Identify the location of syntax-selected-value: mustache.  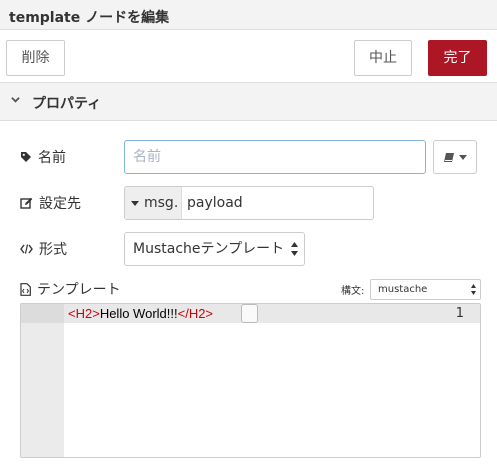
(403, 289).